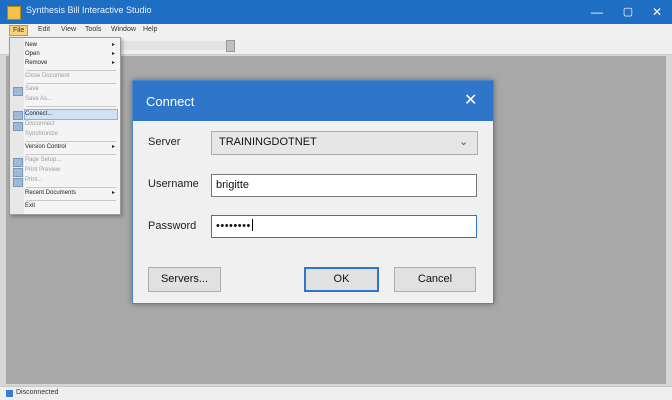 The height and width of the screenshot is (400, 672). Describe the element at coordinates (252, 225) in the screenshot. I see `text-caret` at that location.